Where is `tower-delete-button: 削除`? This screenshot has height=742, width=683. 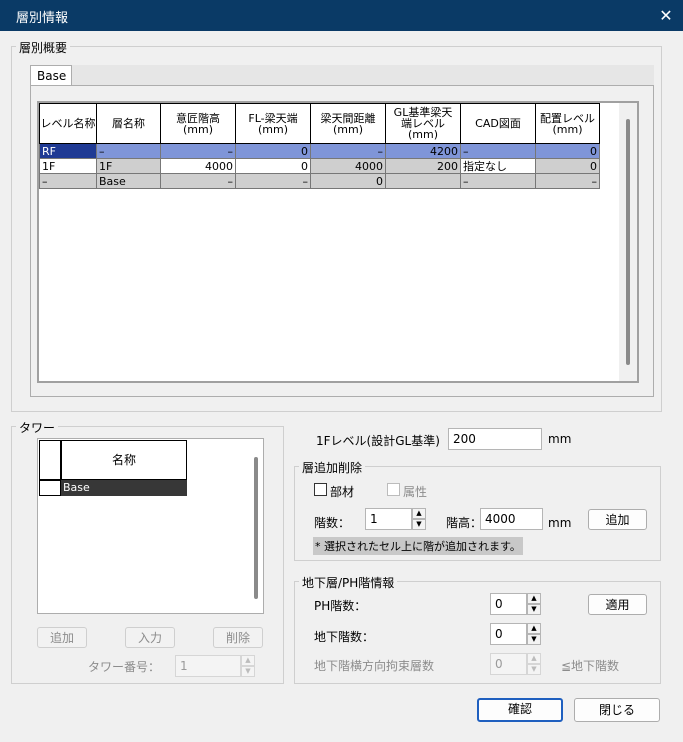 tower-delete-button: 削除 is located at coordinates (238, 637).